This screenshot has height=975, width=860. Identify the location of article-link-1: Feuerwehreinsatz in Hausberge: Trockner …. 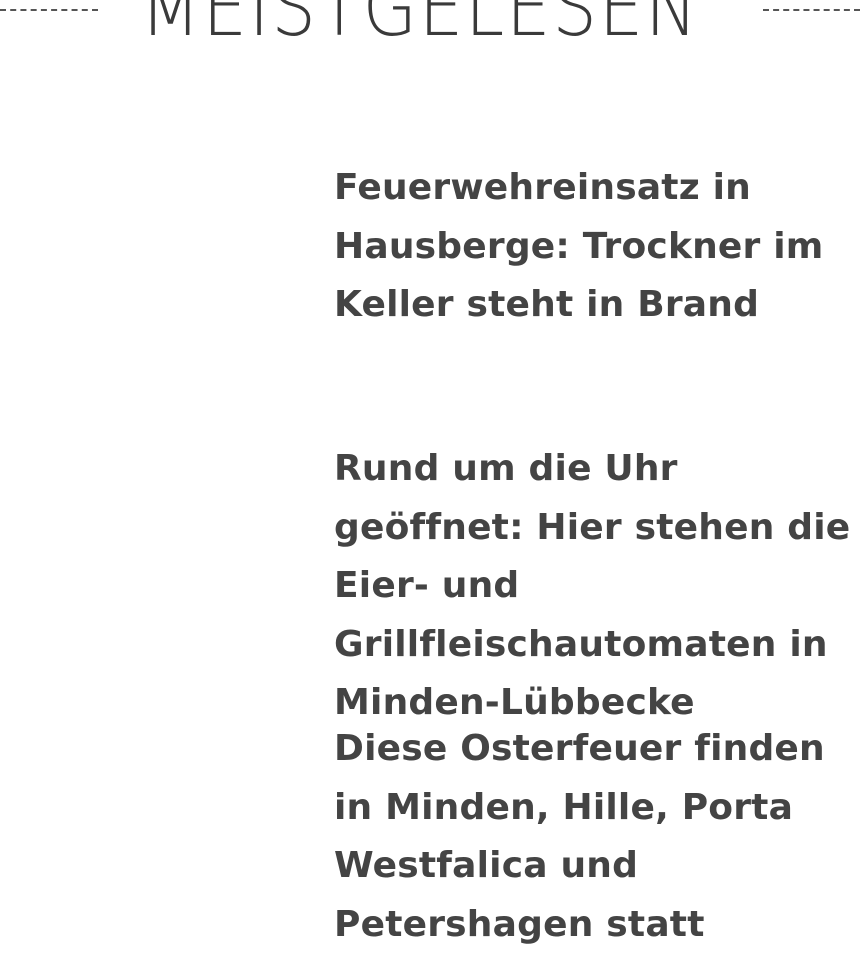
(584, 247).